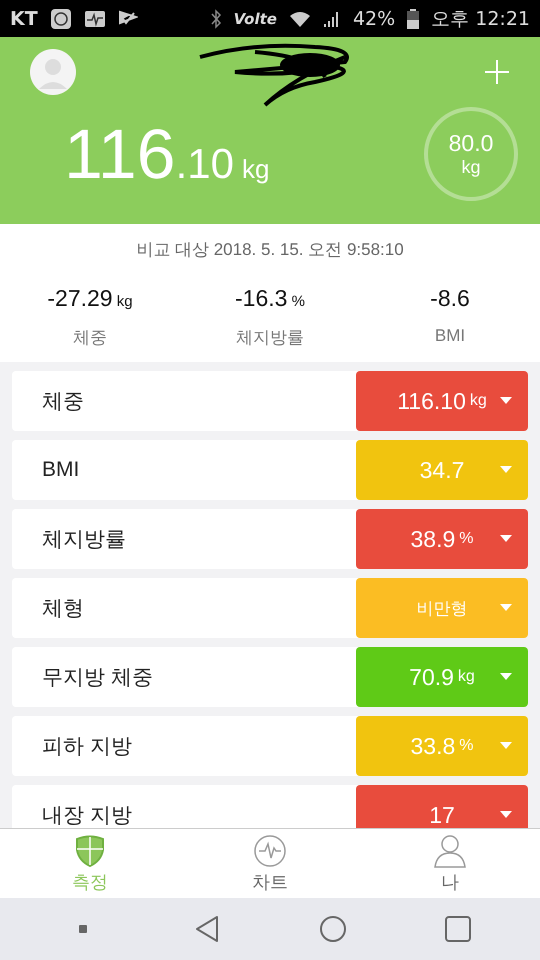 This screenshot has width=540, height=960. I want to click on clock: 오후 12:21, so click(480, 19).